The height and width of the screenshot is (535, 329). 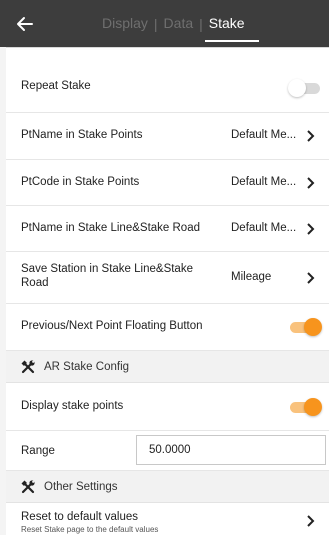 What do you see at coordinates (167, 47) in the screenshot?
I see `top-divider` at bounding box center [167, 47].